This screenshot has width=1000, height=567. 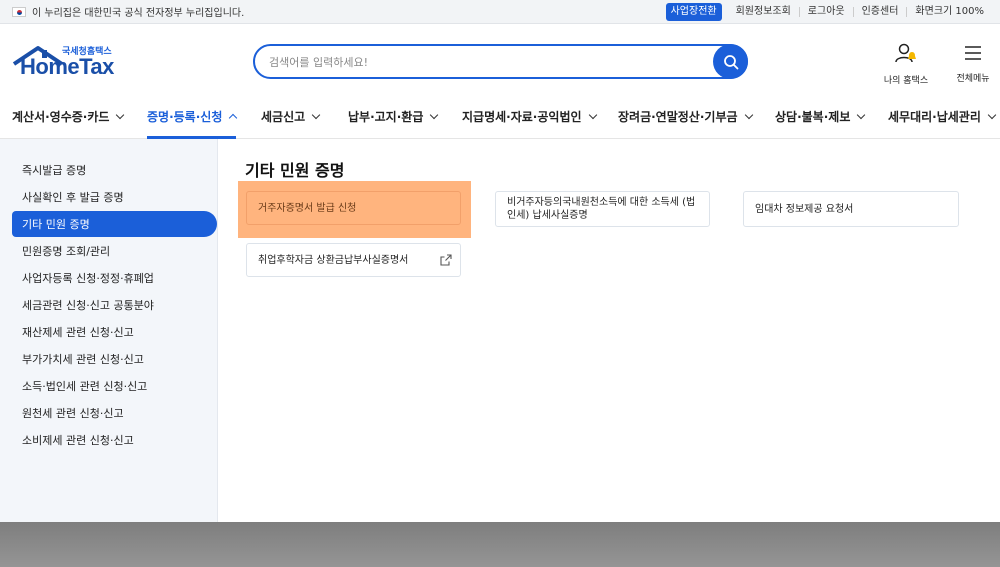 What do you see at coordinates (114, 170) in the screenshot?
I see `sidebar-item-instant-cert: 즉시발급 증명` at bounding box center [114, 170].